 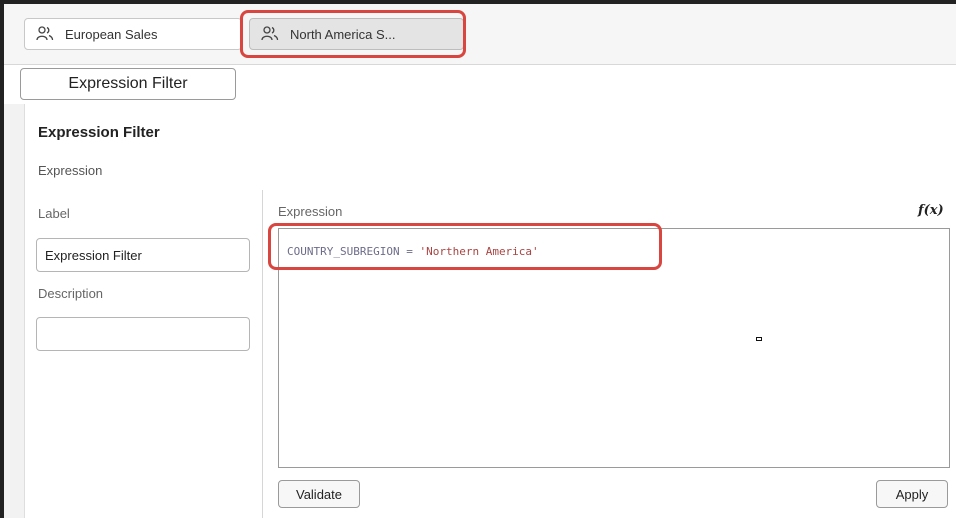 What do you see at coordinates (99, 132) in the screenshot?
I see `panel-title: Expression Filter` at bounding box center [99, 132].